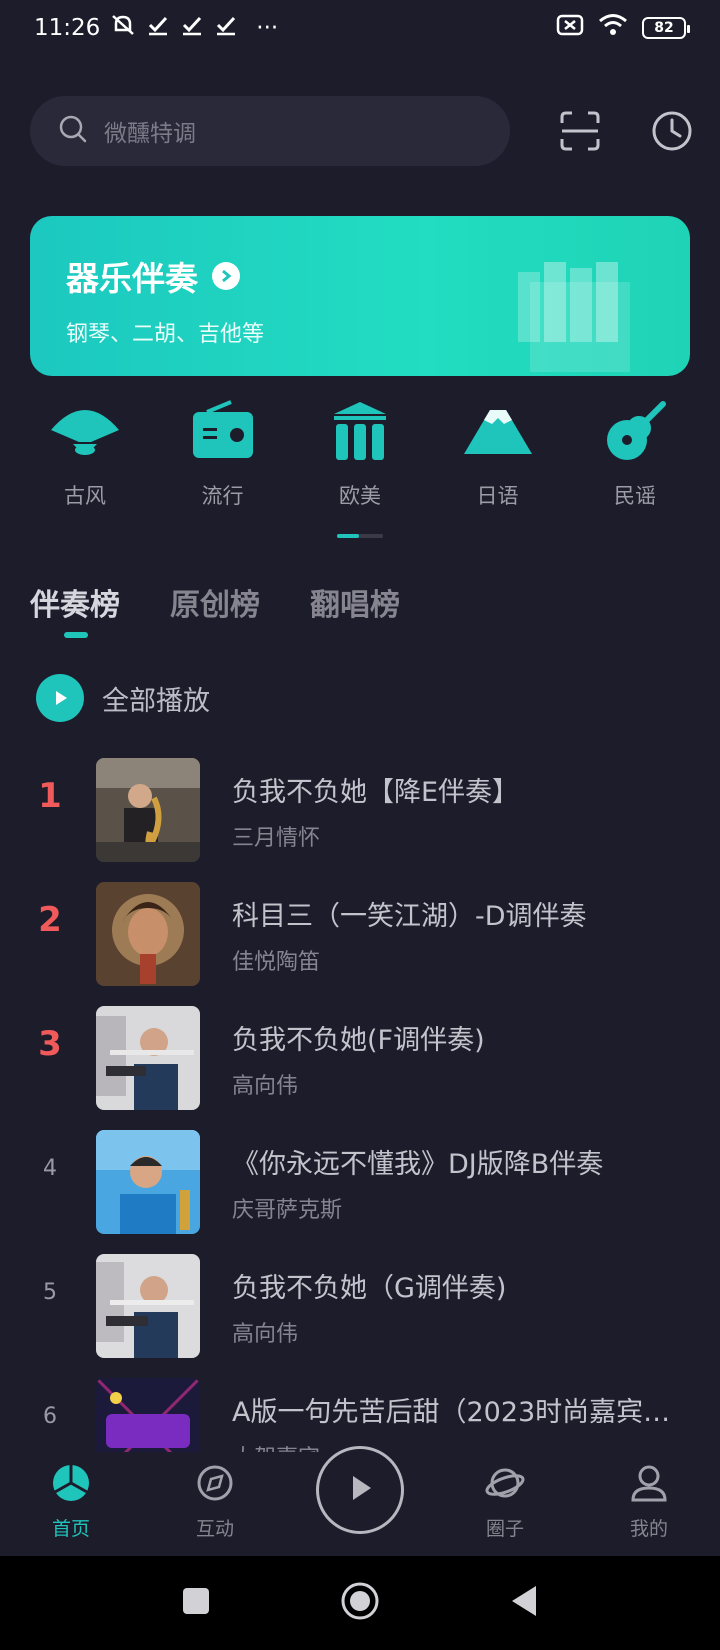 Image resolution: width=720 pixels, height=1650 pixels. I want to click on list-item: 2 科目三（一笑江湖）-D调伴奏 佳悦陶笛, so click(360, 933).